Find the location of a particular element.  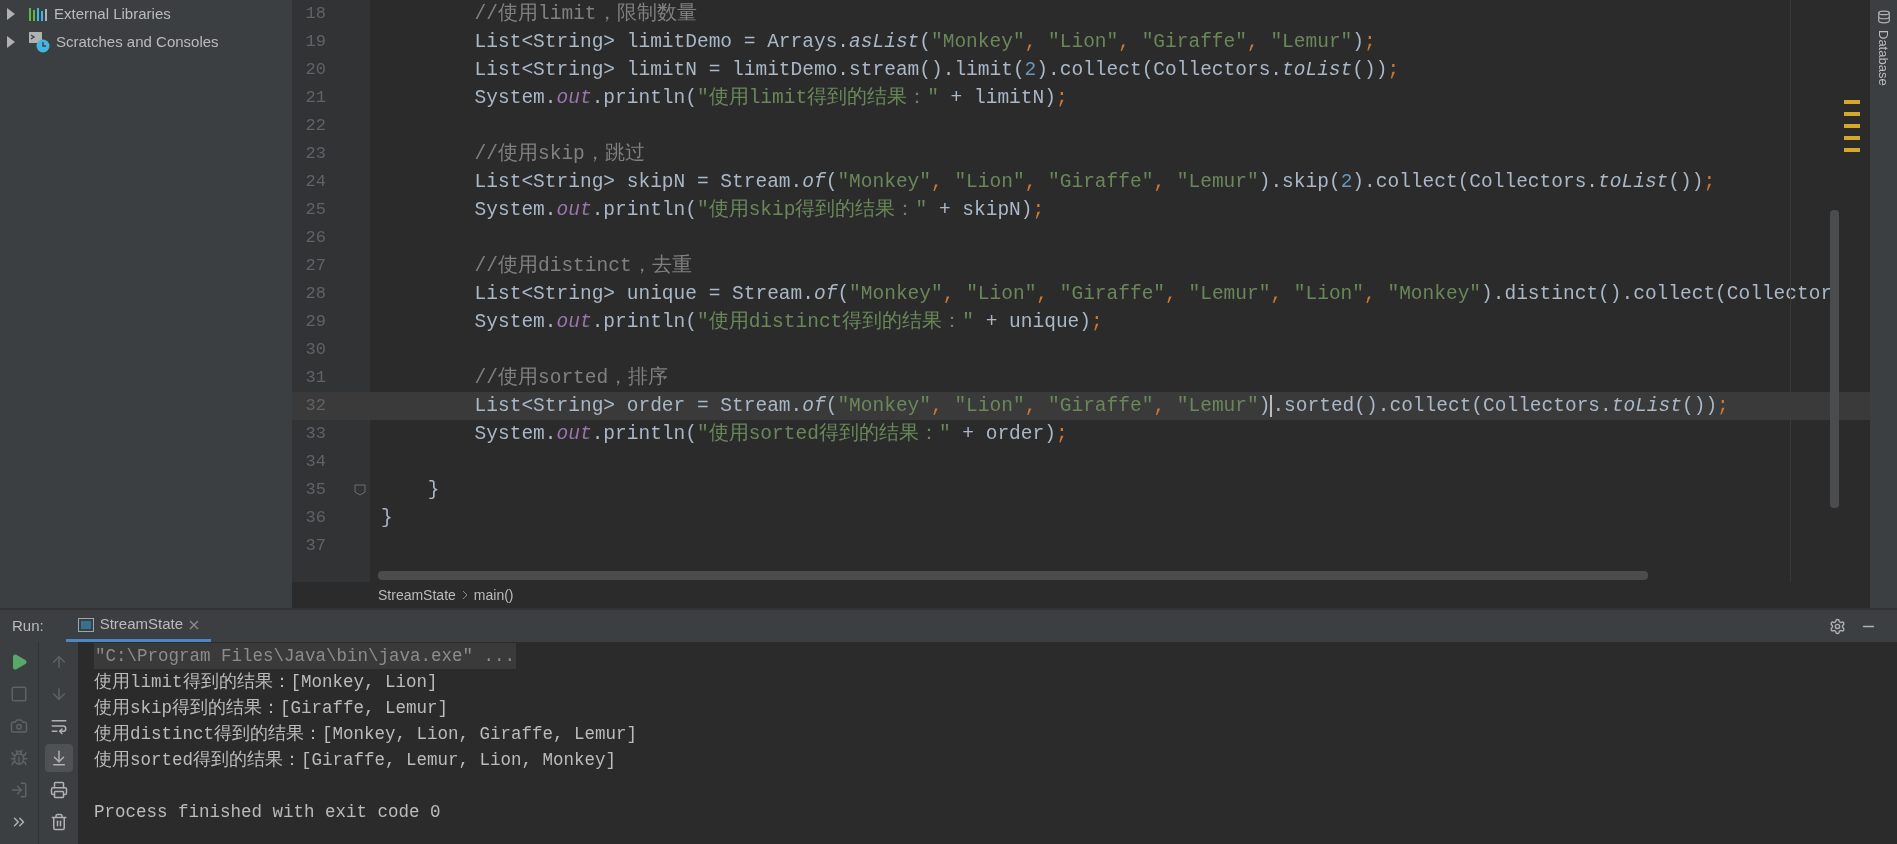

code-line: List<String> skipN = Stream.of("Monkey", "Lion", "Giraffe", "Lemur").skip(2).collect(Collectors.toList()); is located at coordinates (1094, 182).